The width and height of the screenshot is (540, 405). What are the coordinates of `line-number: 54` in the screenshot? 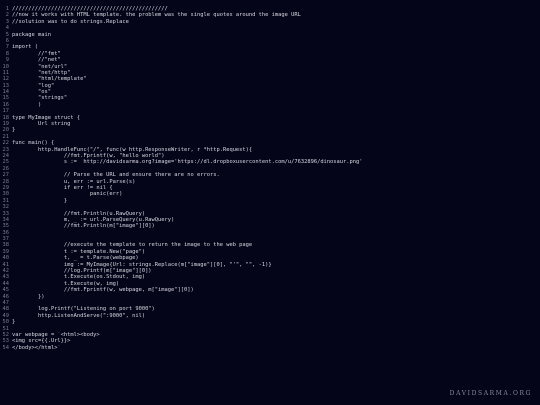 It's located at (6, 347).